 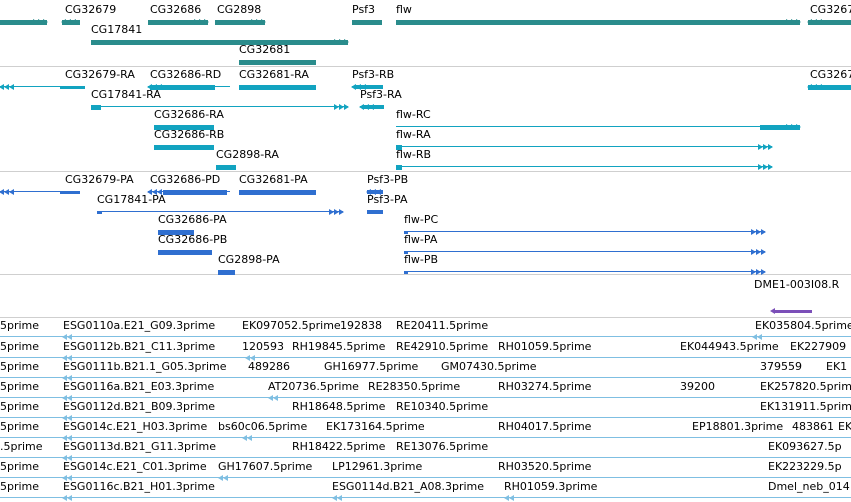 I want to click on mrna-feature-label: CG32679-RA, so click(x=100, y=75).